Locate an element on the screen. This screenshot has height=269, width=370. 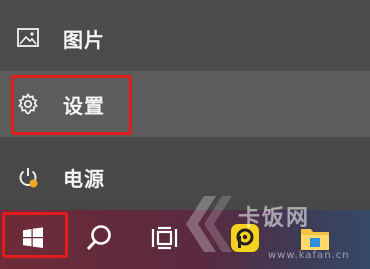
task-view-button is located at coordinates (165, 239).